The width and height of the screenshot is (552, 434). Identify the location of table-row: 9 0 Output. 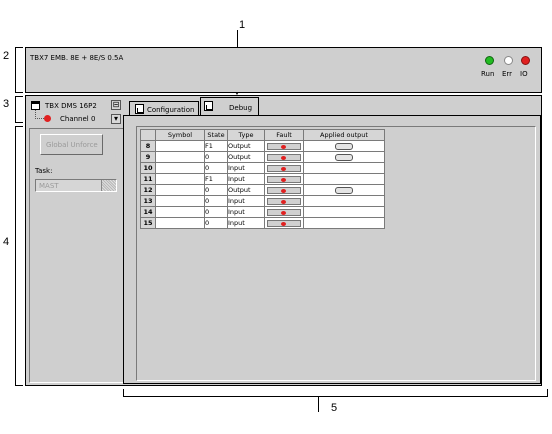
(262, 157).